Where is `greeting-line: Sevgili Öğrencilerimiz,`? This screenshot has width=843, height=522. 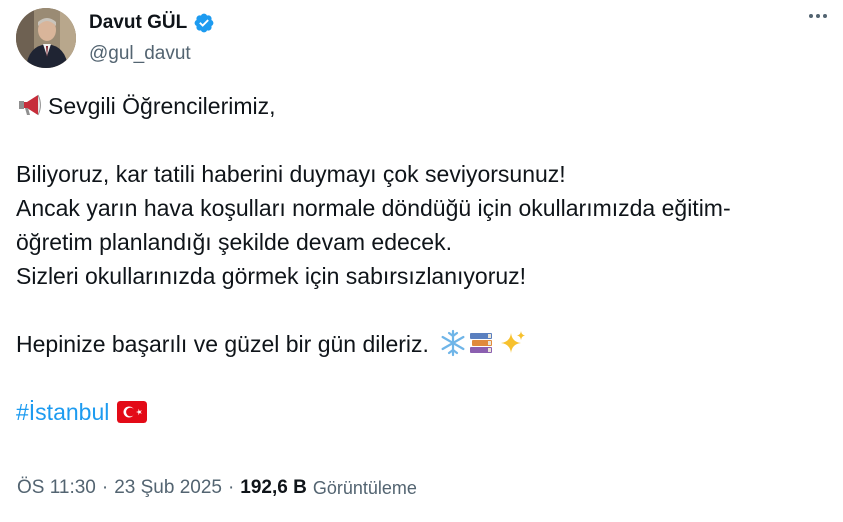 greeting-line: Sevgili Öğrencilerimiz, is located at coordinates (423, 106).